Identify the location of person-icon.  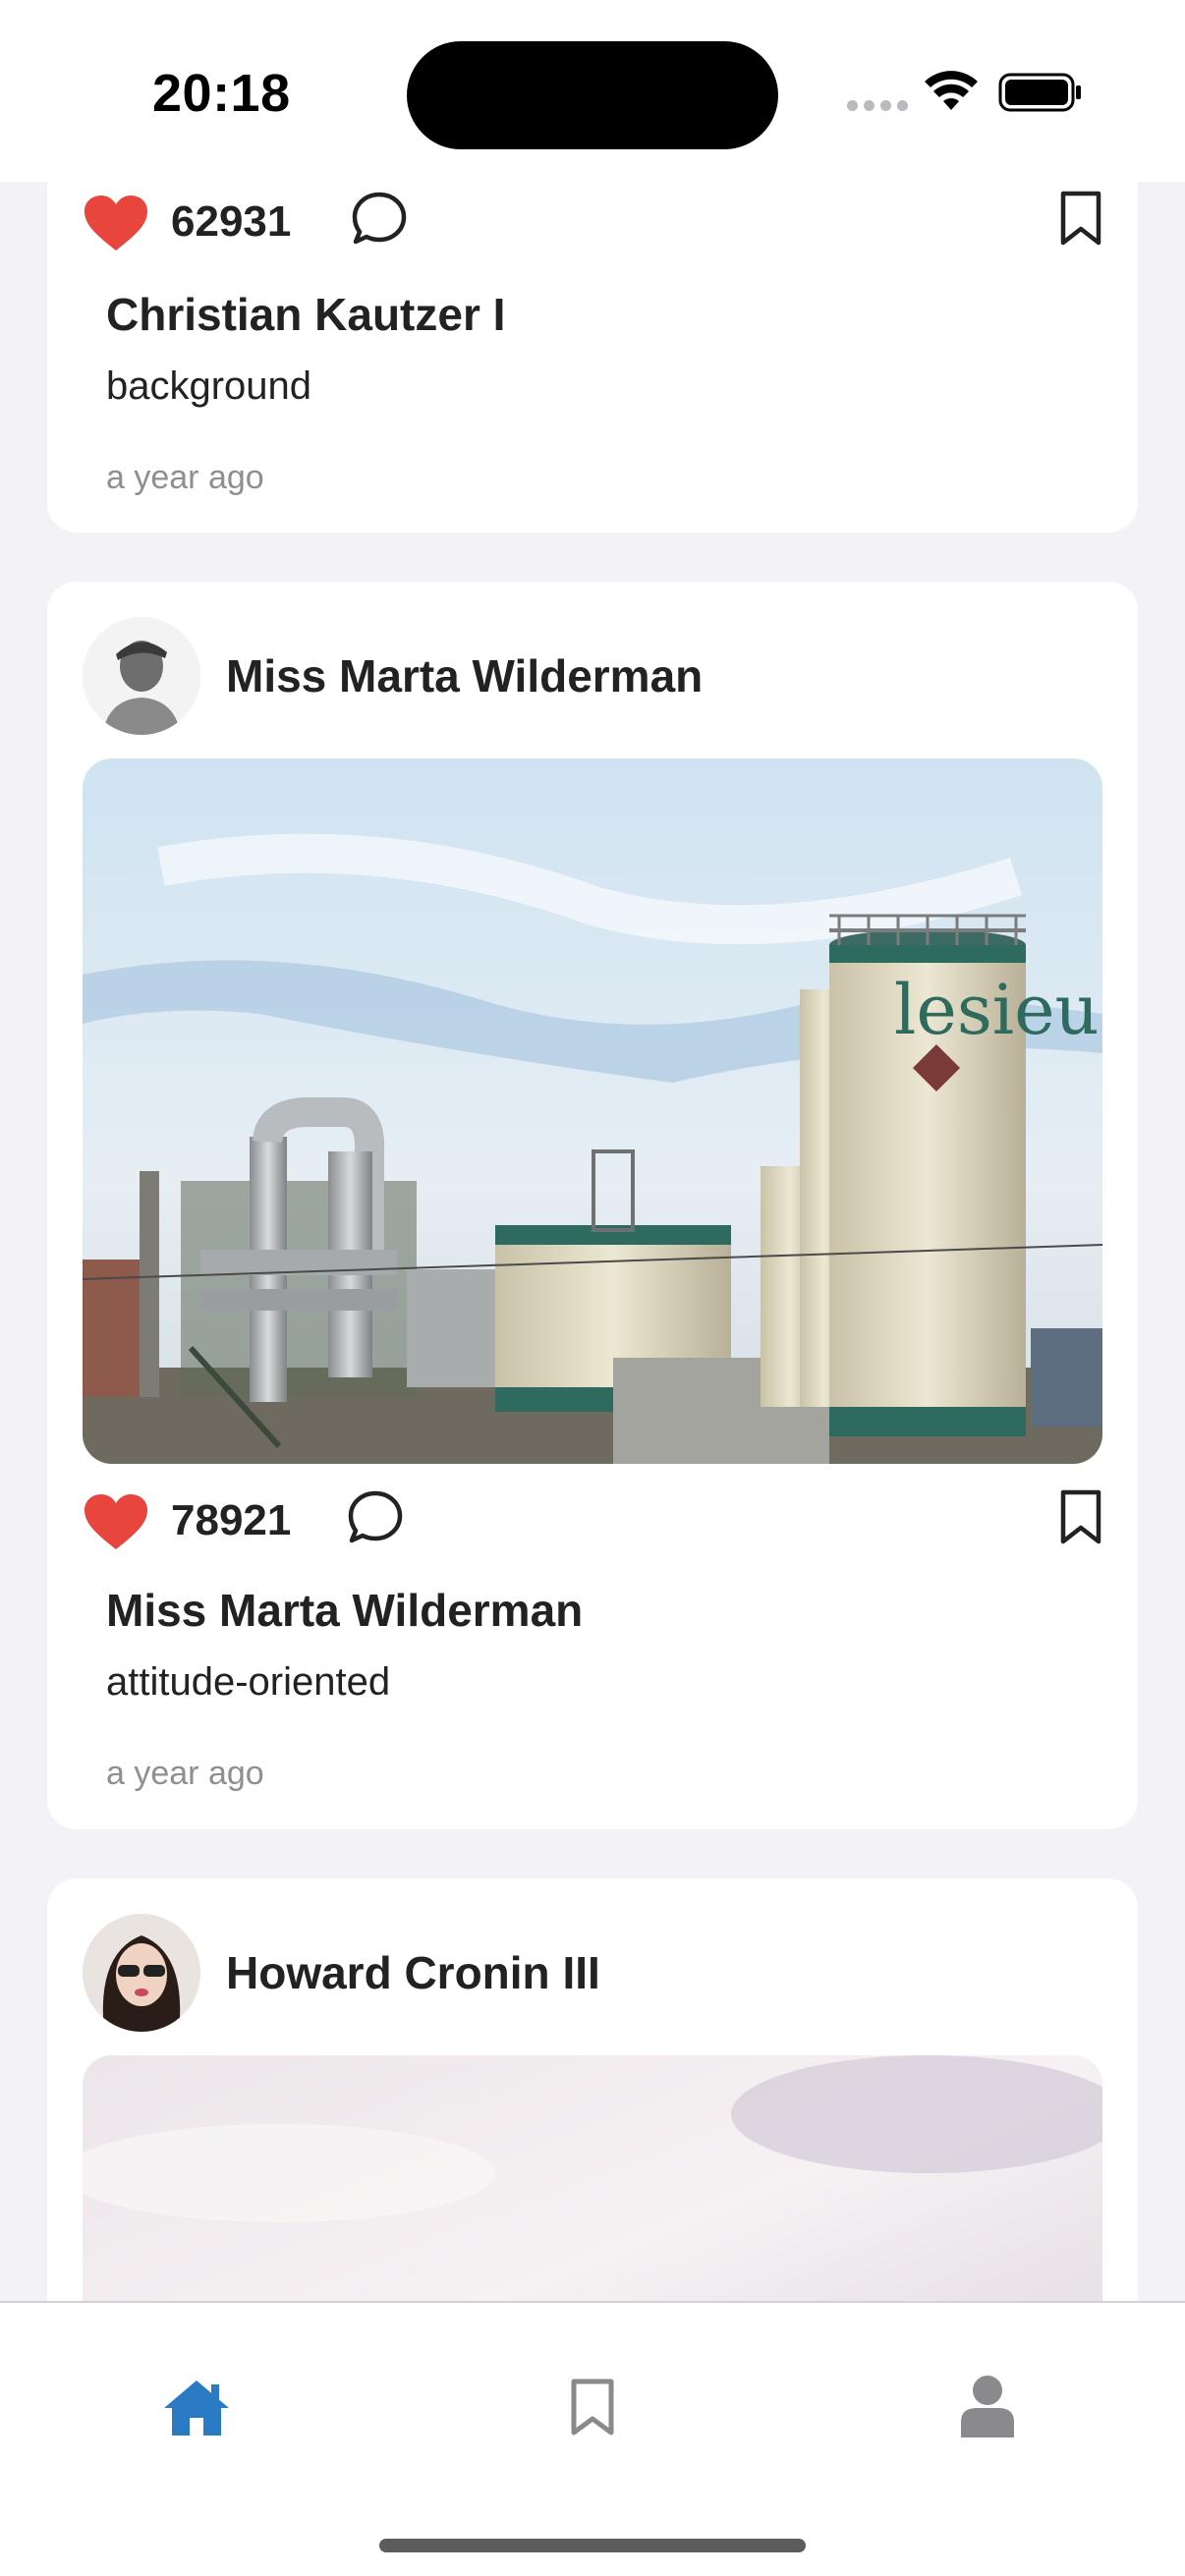
(988, 2406).